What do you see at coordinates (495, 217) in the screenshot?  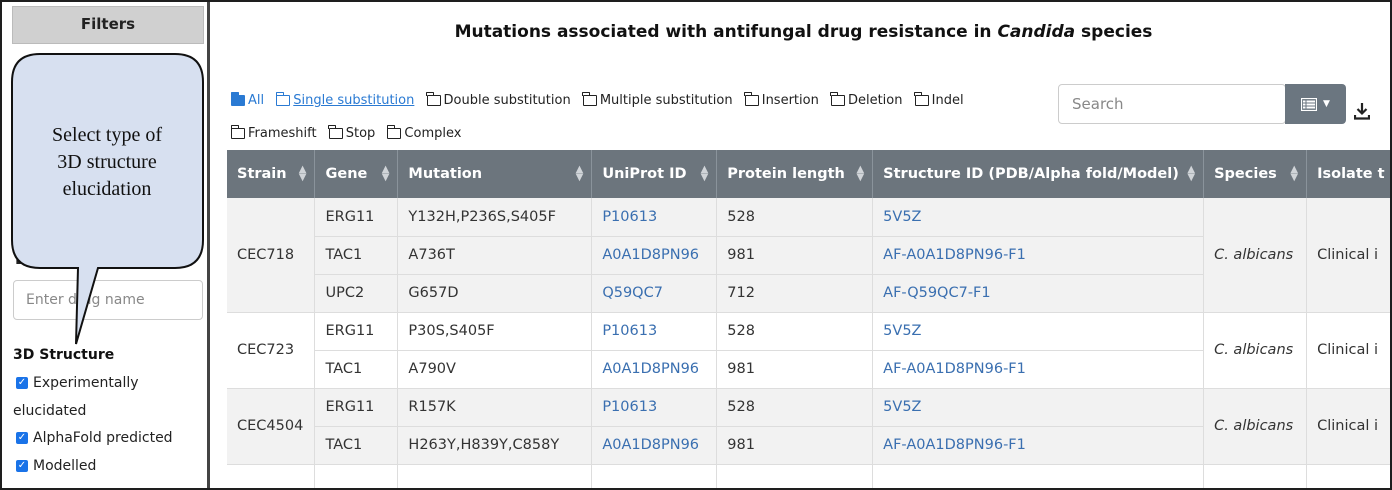 I see `mutation-cell: Y132H,P236S,S405F` at bounding box center [495, 217].